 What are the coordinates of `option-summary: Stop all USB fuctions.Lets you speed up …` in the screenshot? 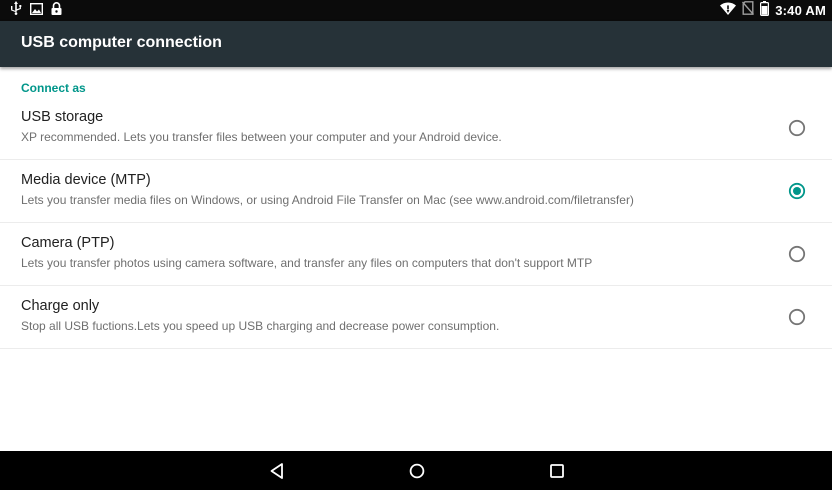 It's located at (260, 326).